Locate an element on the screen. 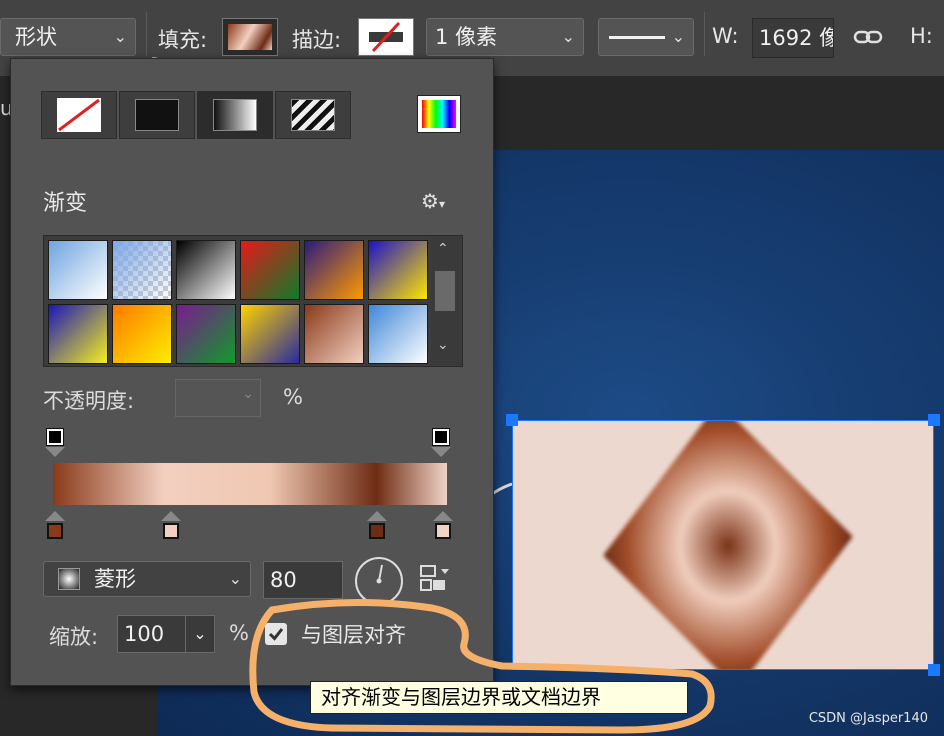 Image resolution: width=944 pixels, height=736 pixels. color-picker-icon is located at coordinates (439, 114).